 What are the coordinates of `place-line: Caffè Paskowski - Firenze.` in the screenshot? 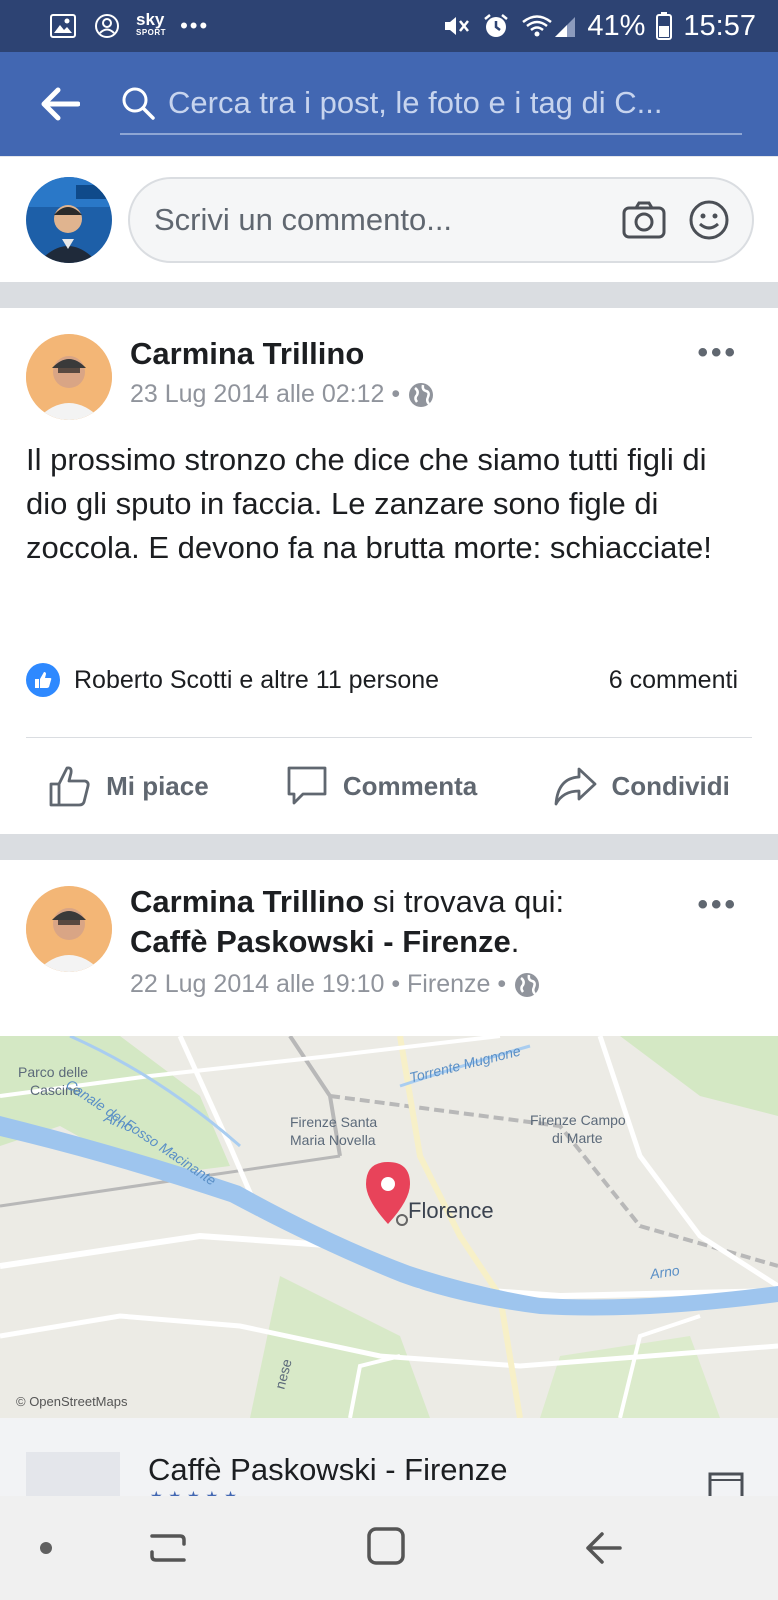 It's located at (347, 942).